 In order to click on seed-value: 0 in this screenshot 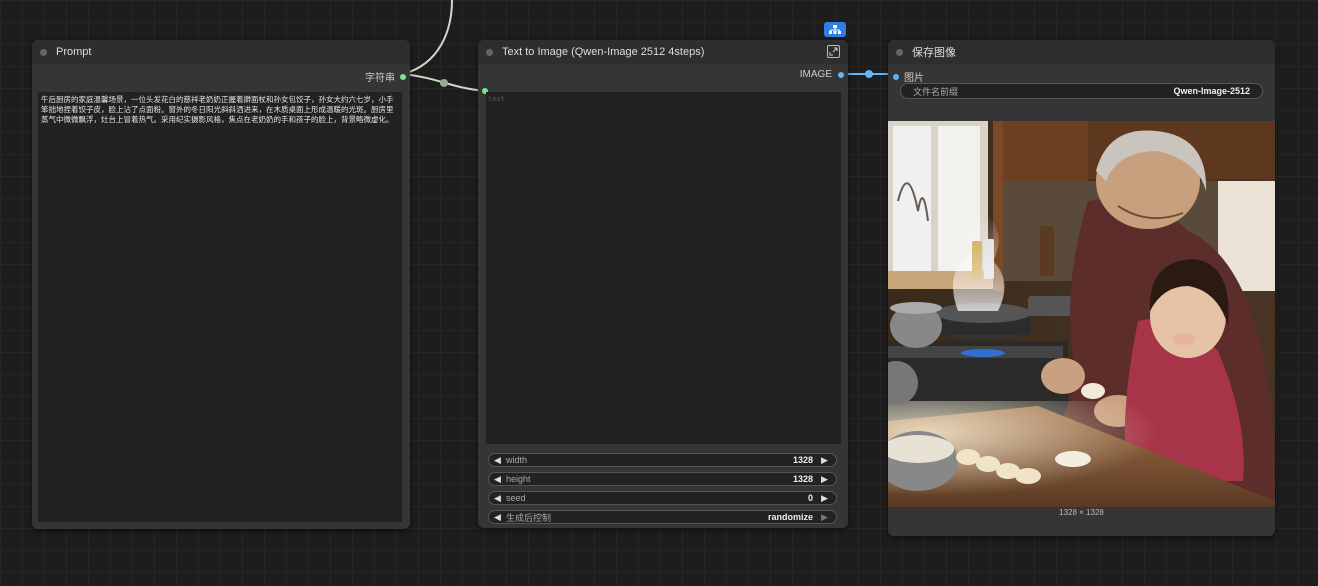, I will do `click(810, 498)`.